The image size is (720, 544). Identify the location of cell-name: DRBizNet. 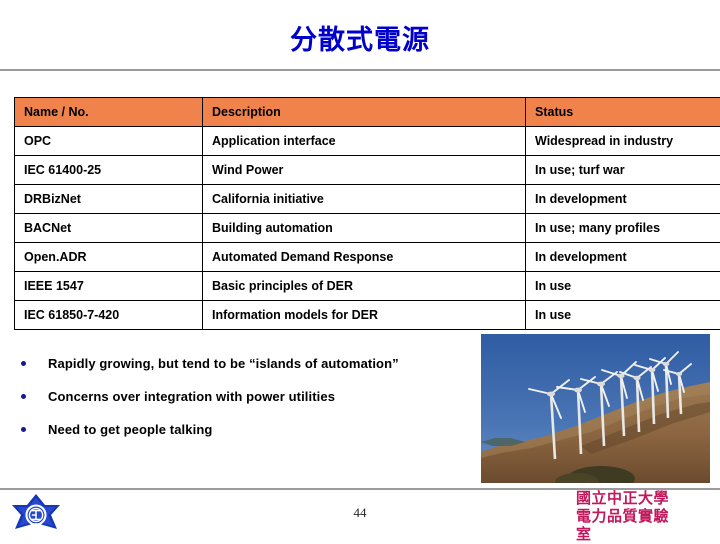
(109, 199).